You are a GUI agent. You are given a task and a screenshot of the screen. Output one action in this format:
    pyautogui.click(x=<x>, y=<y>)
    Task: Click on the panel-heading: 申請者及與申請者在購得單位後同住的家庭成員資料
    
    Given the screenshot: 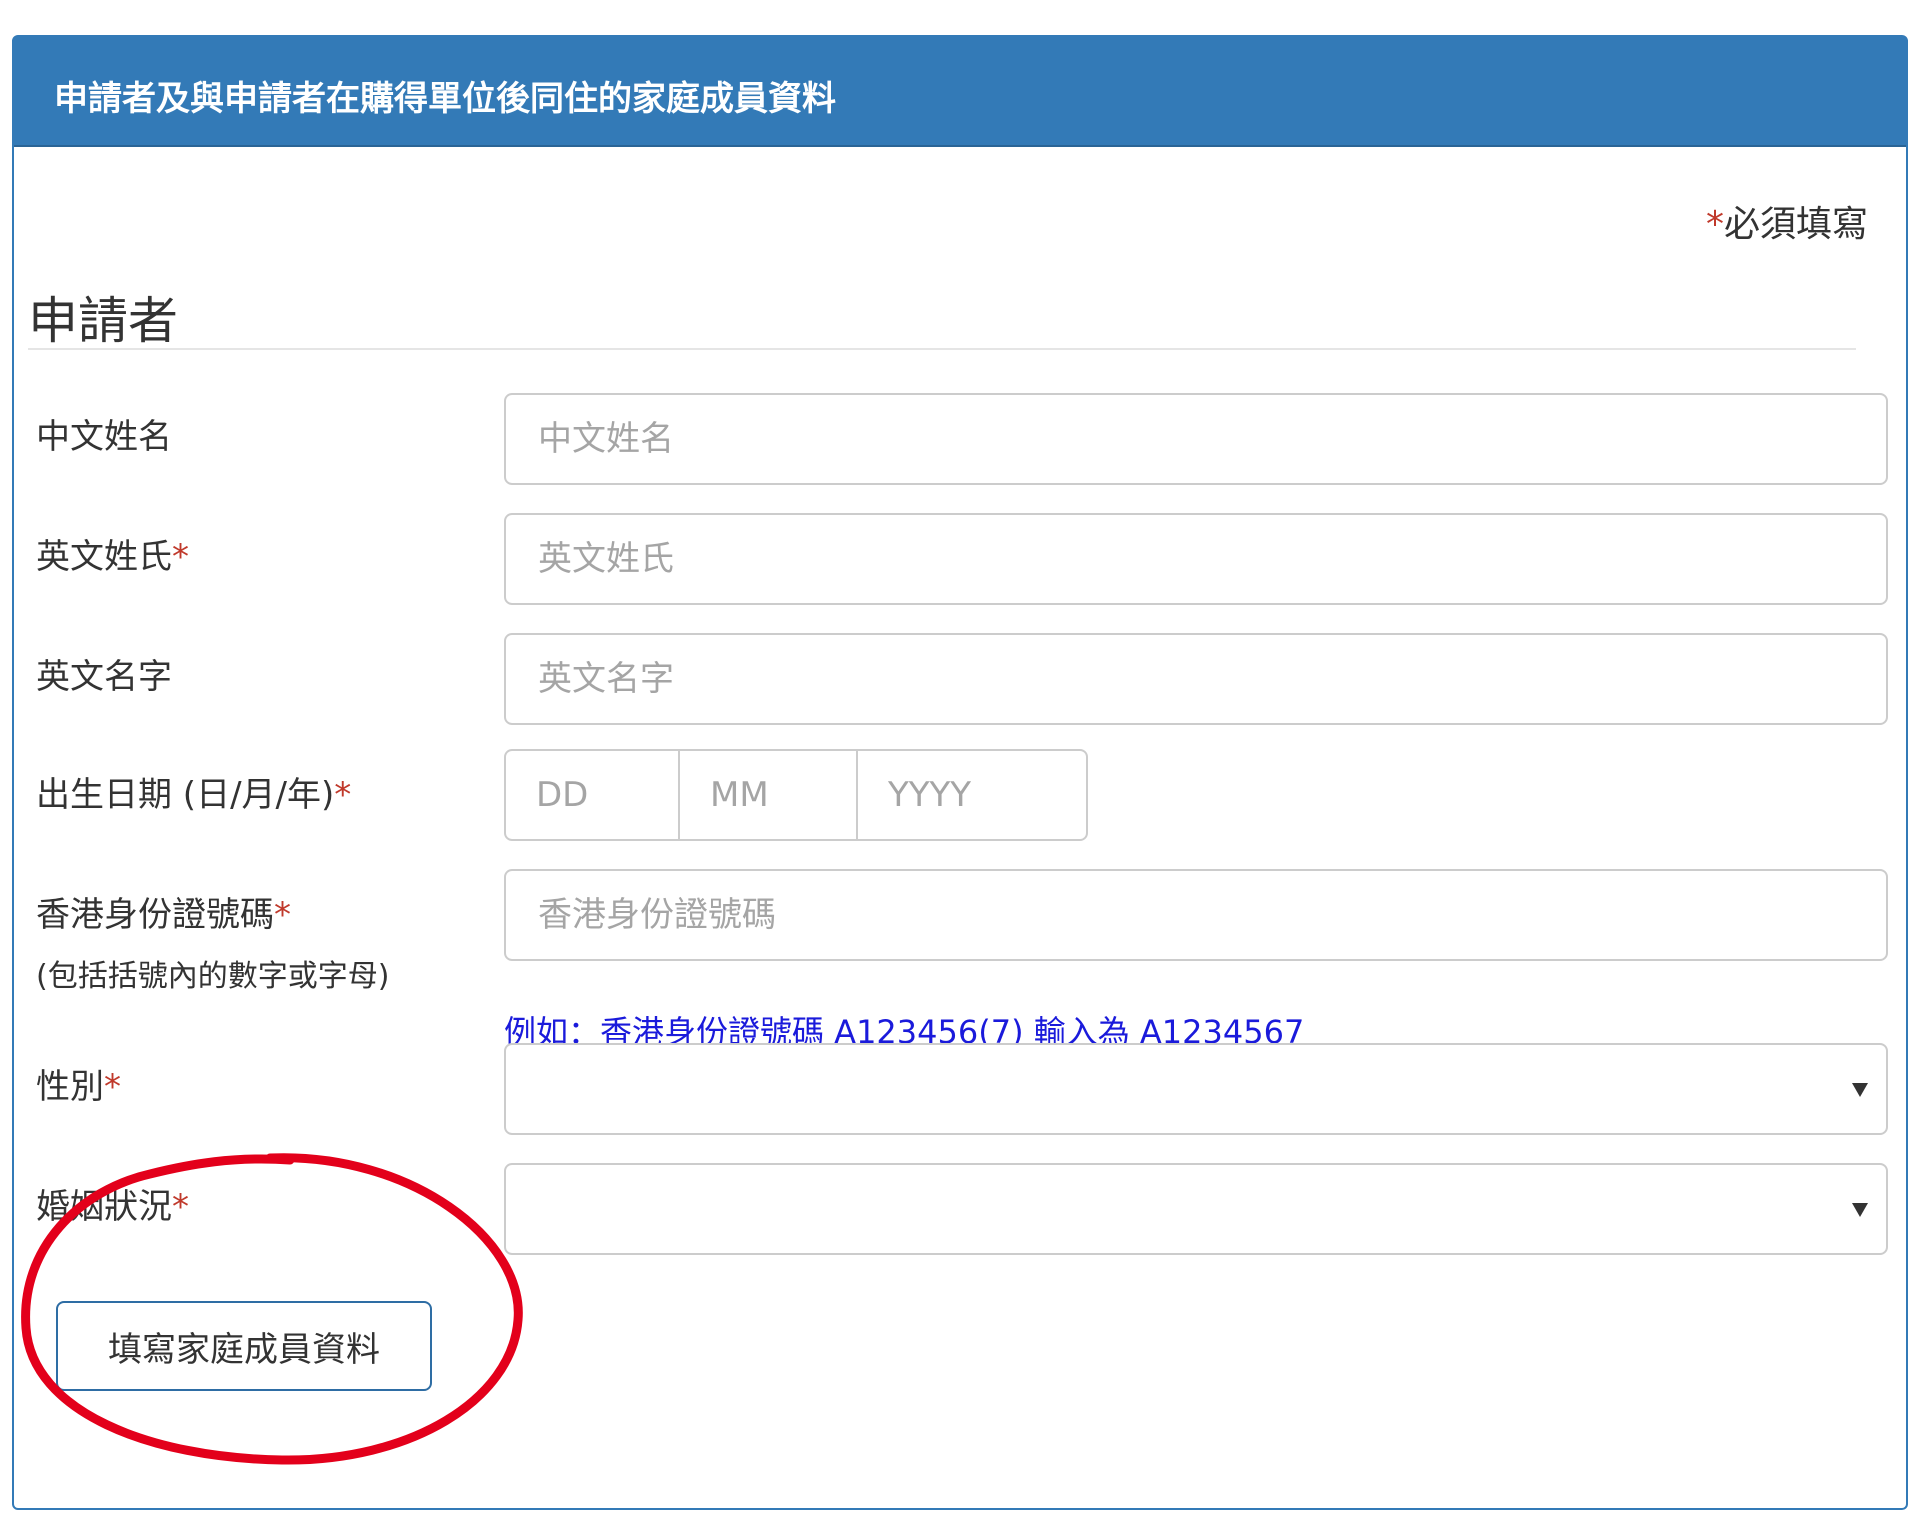 What is the action you would take?
    pyautogui.click(x=960, y=92)
    